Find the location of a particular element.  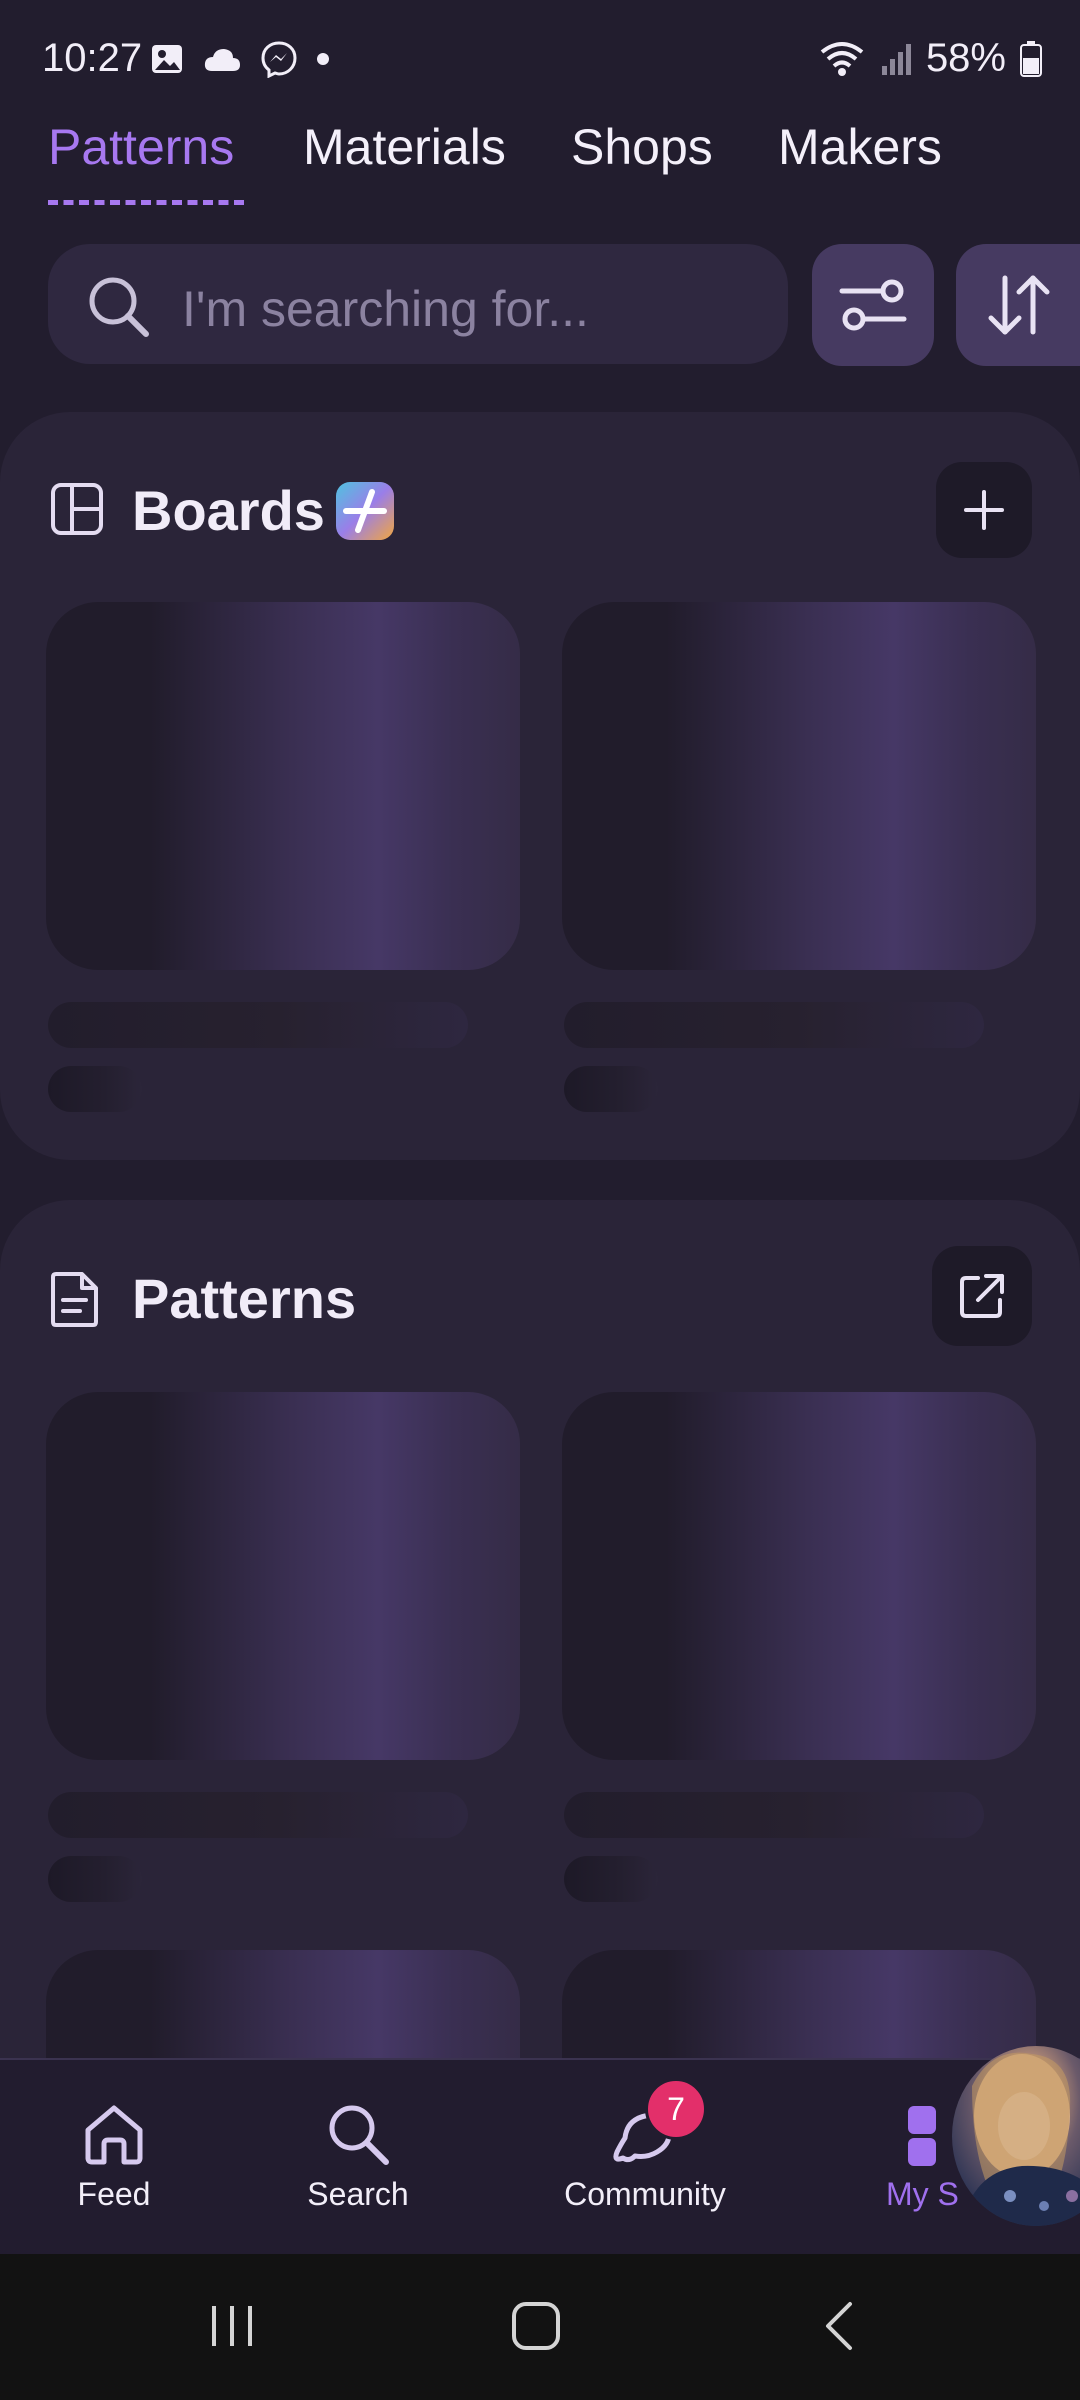

tab-shops: Shops is located at coordinates (642, 147).